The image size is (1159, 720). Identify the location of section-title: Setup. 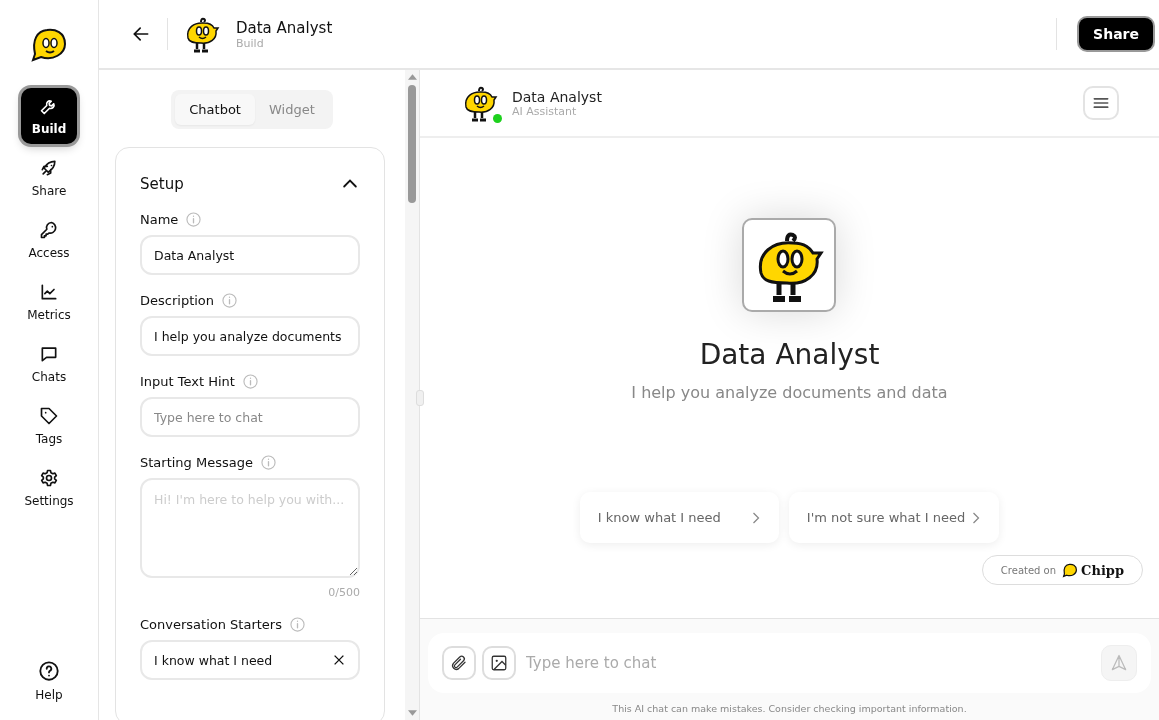
(162, 184).